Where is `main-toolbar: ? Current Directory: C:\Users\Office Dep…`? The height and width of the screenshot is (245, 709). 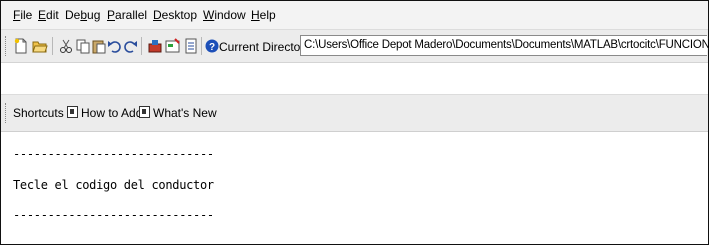
main-toolbar: ? Current Directory: C:\Users\Office Dep… is located at coordinates (355, 46).